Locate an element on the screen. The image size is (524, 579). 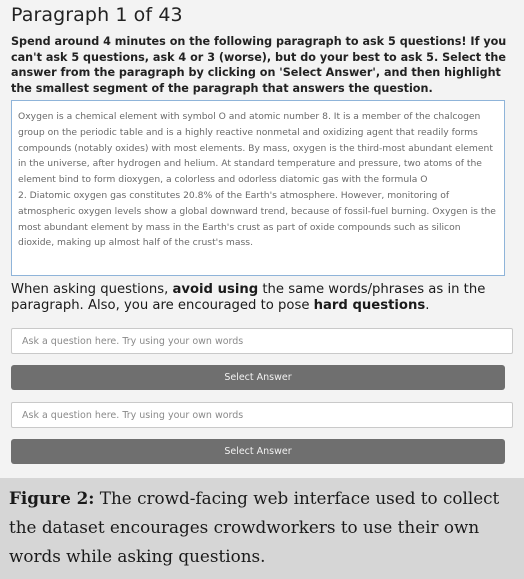
figure-label: Figure 2: is located at coordinates (52, 498).